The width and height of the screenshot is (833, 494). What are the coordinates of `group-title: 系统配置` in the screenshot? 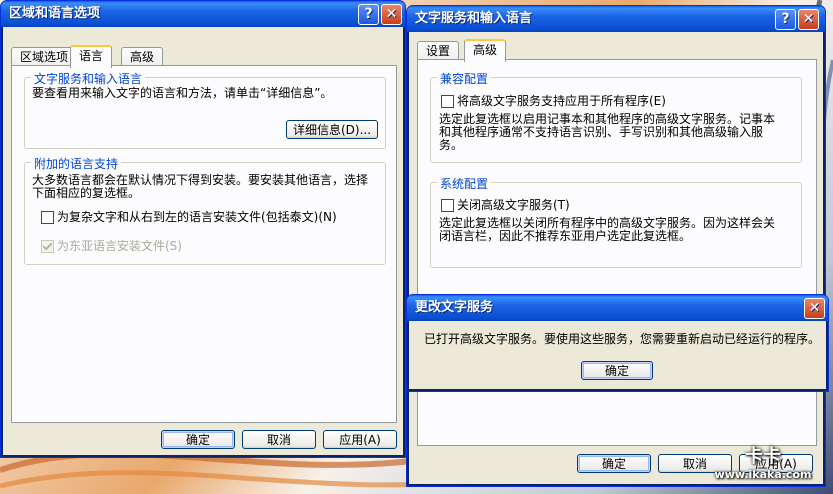 It's located at (464, 183).